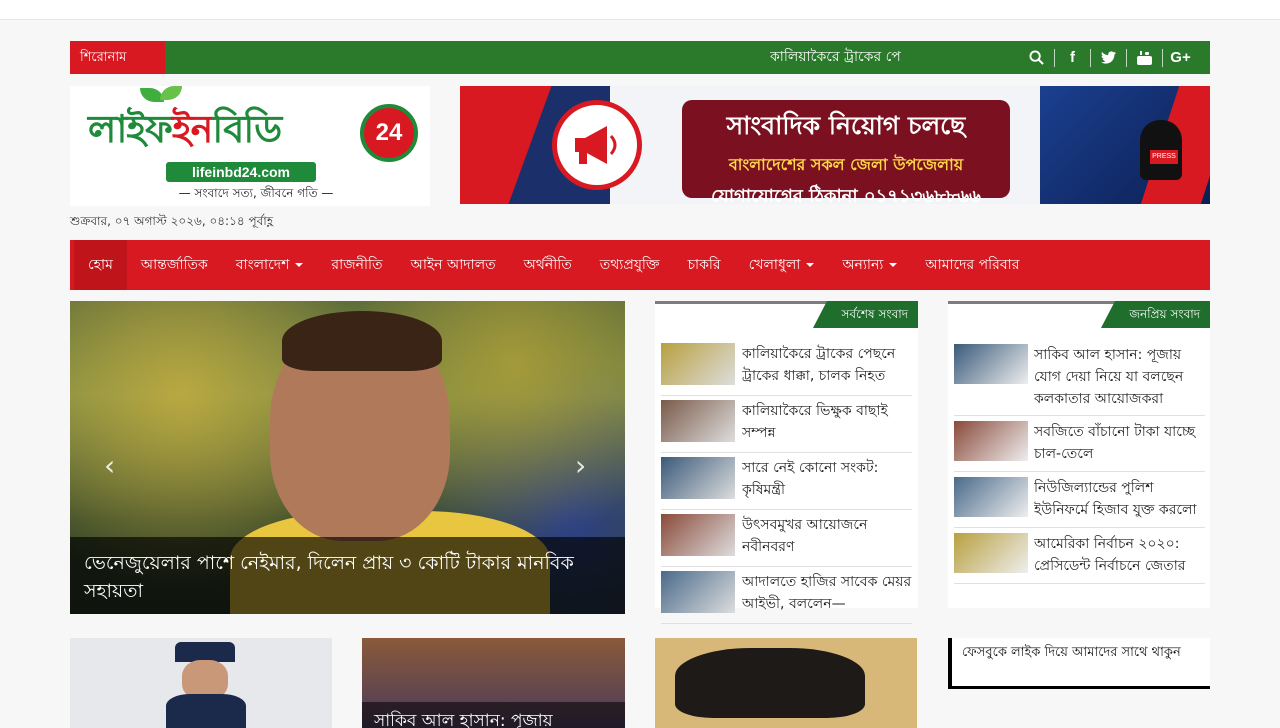 The image size is (1280, 728). What do you see at coordinates (1079, 663) in the screenshot?
I see `facebook-like-box: ফেসবুকে লাইক দিয়ে আমাদের সাথে থাকুন` at bounding box center [1079, 663].